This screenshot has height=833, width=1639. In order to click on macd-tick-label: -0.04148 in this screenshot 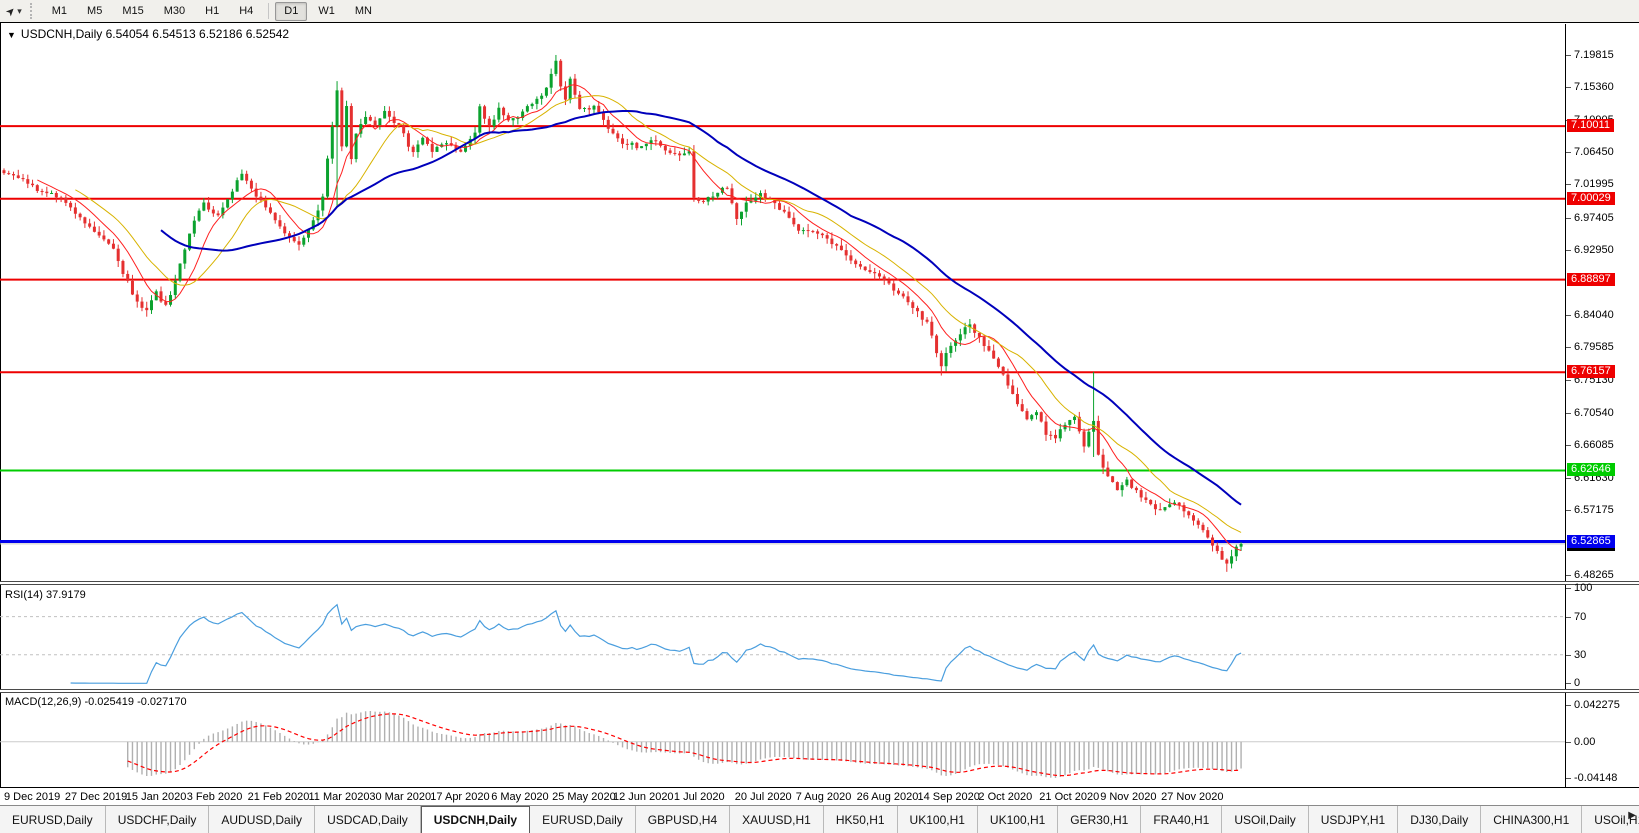, I will do `click(1596, 777)`.